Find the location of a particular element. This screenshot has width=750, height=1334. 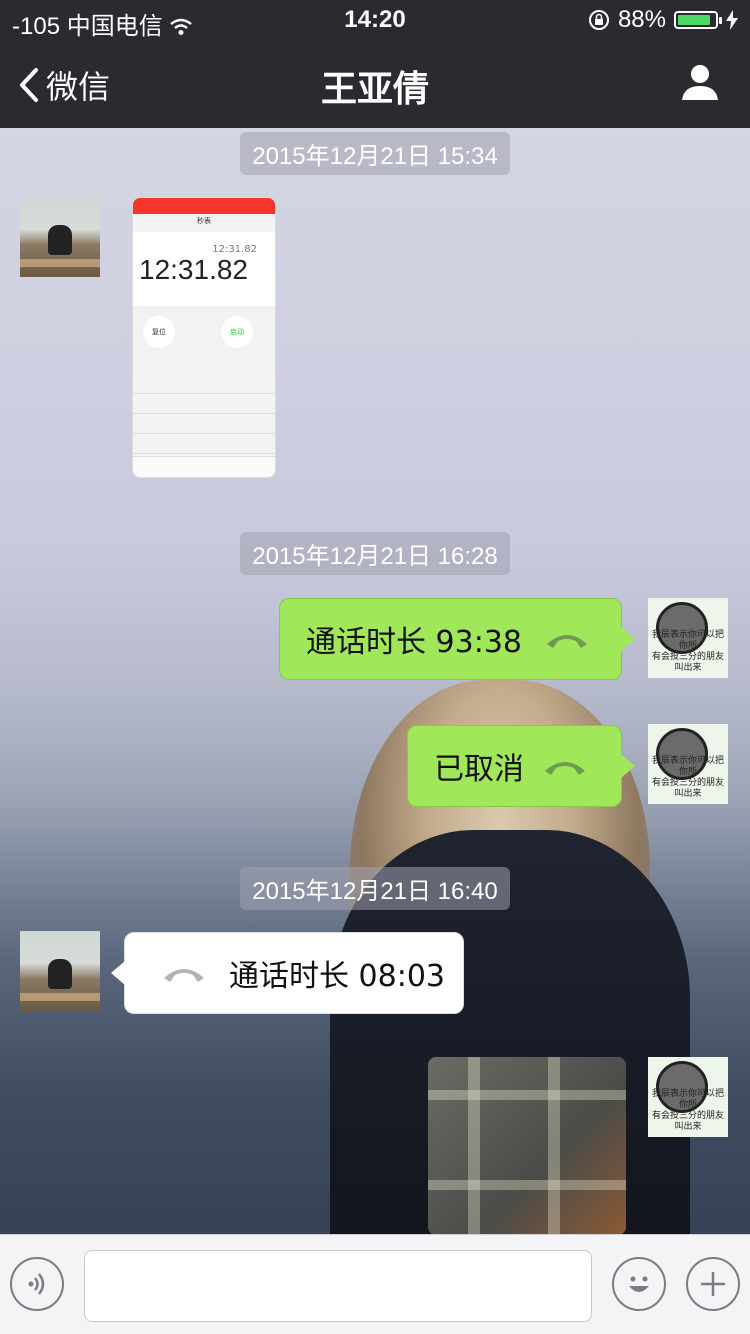

emoji-button is located at coordinates (639, 1284).